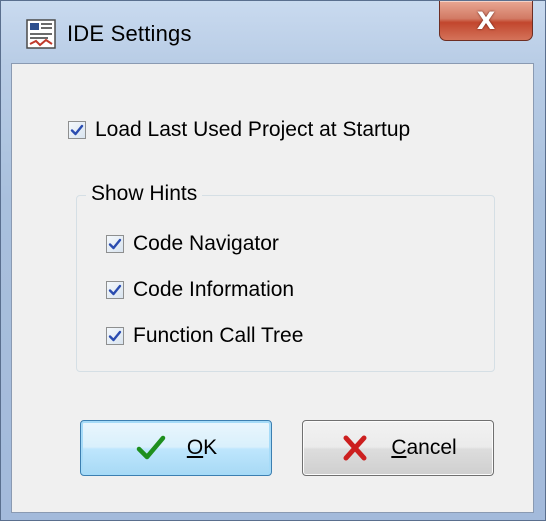  I want to click on ide-settings-icon, so click(41, 34).